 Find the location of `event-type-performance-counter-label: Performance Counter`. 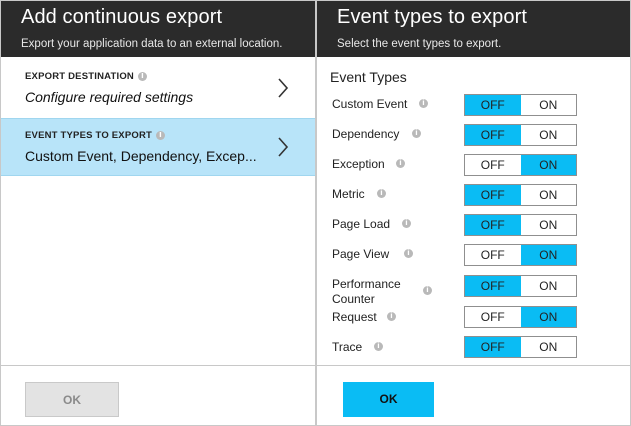

event-type-performance-counter-label: Performance Counter is located at coordinates (366, 291).